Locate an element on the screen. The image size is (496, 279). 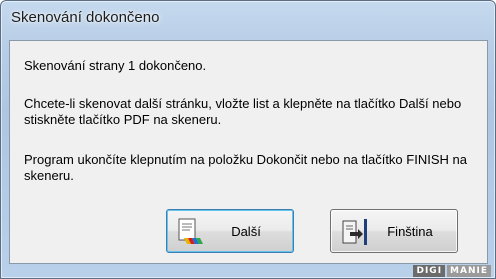
finish-button: Finština is located at coordinates (394, 231).